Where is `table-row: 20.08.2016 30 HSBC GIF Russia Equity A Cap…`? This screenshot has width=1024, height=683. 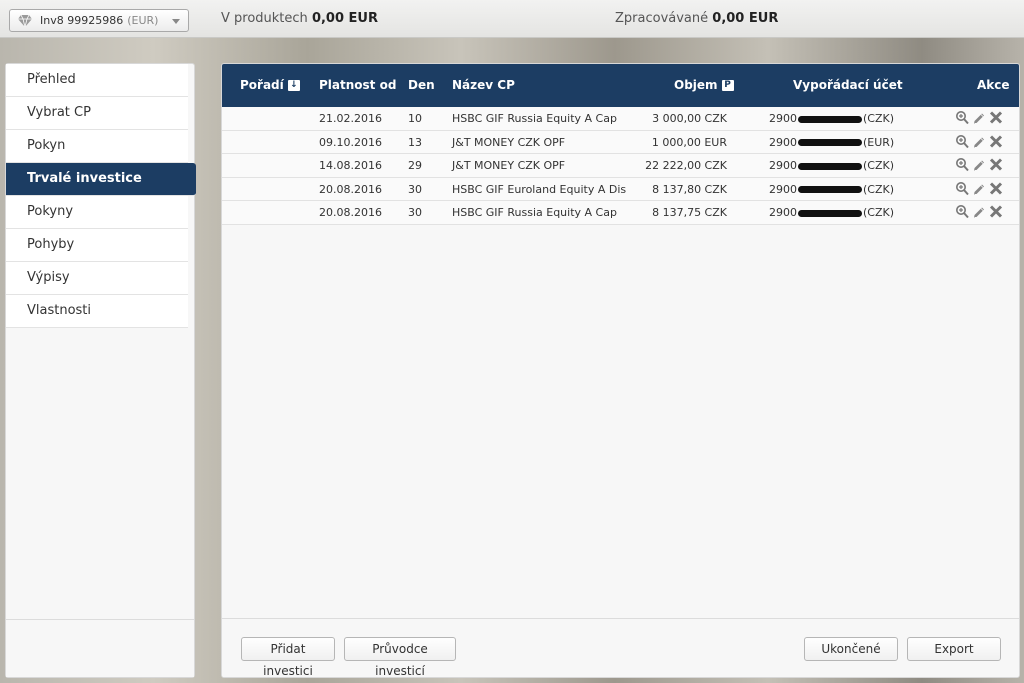 table-row: 20.08.2016 30 HSBC GIF Russia Equity A Cap… is located at coordinates (620, 213).